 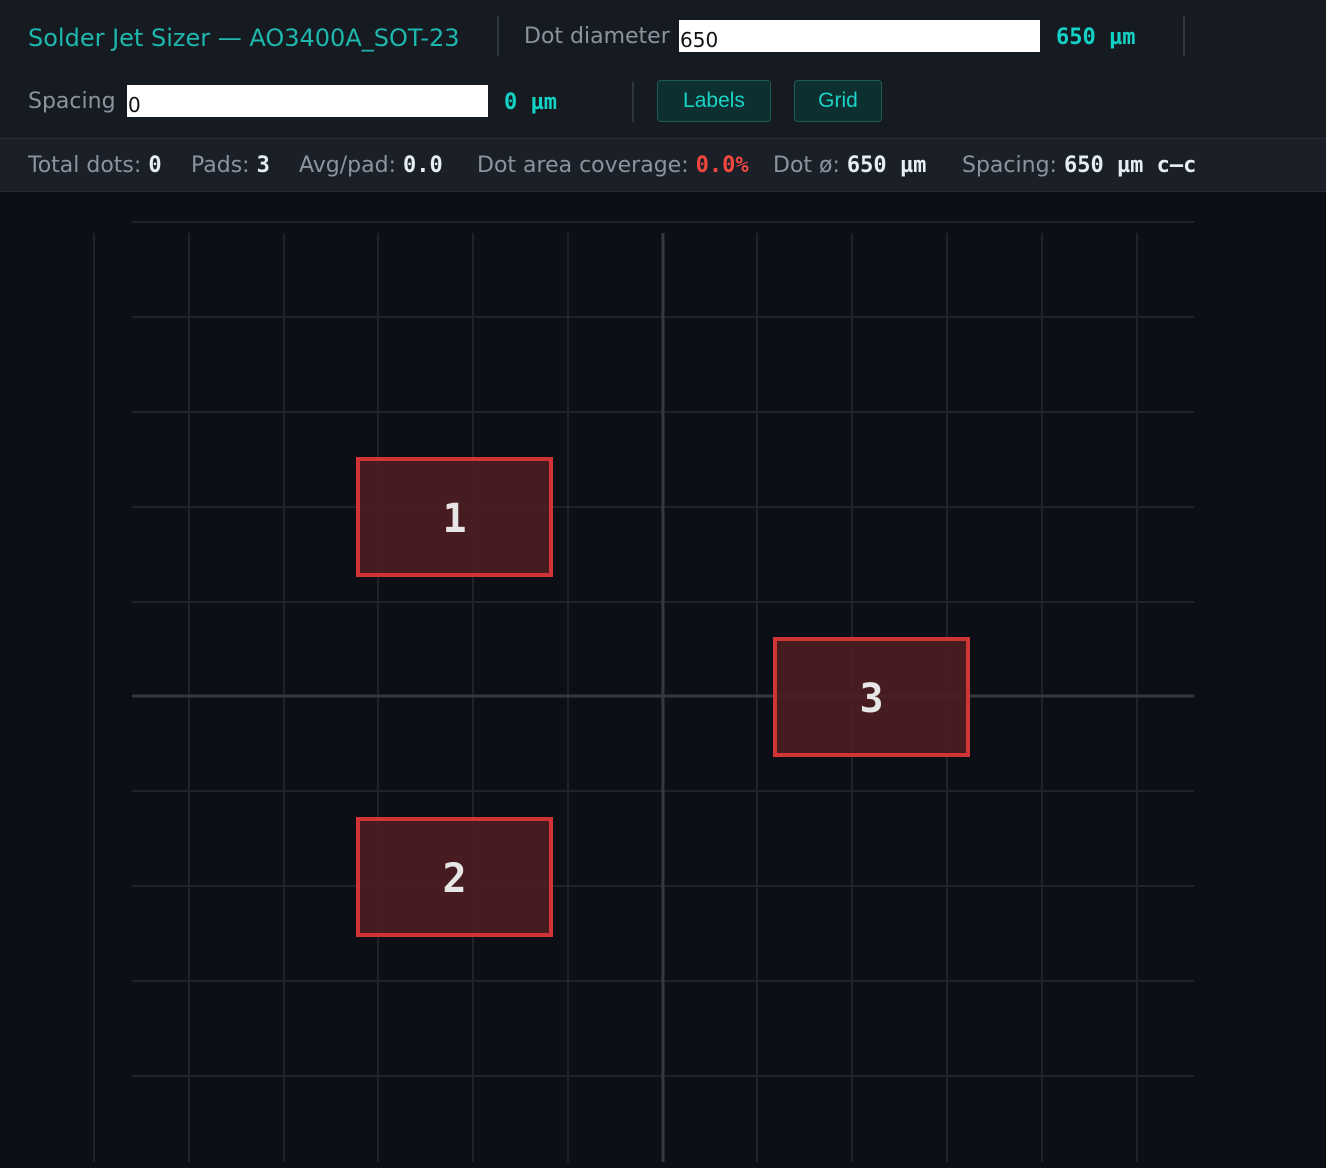 What do you see at coordinates (422, 165) in the screenshot?
I see `stat-value: 0.0` at bounding box center [422, 165].